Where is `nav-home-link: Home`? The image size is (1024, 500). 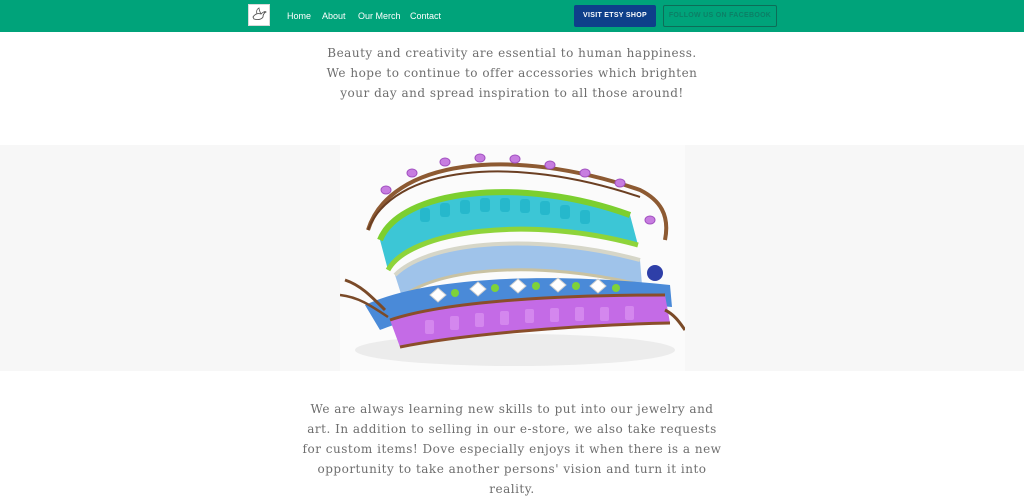
nav-home-link: Home is located at coordinates (299, 16).